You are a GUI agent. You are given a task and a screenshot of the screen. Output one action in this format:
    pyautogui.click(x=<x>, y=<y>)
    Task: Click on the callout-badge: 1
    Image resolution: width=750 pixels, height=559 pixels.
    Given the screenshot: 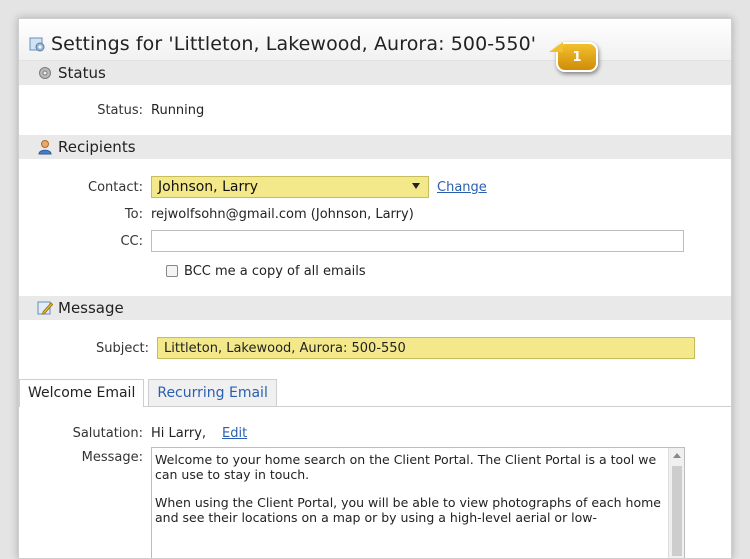 What is the action you would take?
    pyautogui.click(x=573, y=57)
    